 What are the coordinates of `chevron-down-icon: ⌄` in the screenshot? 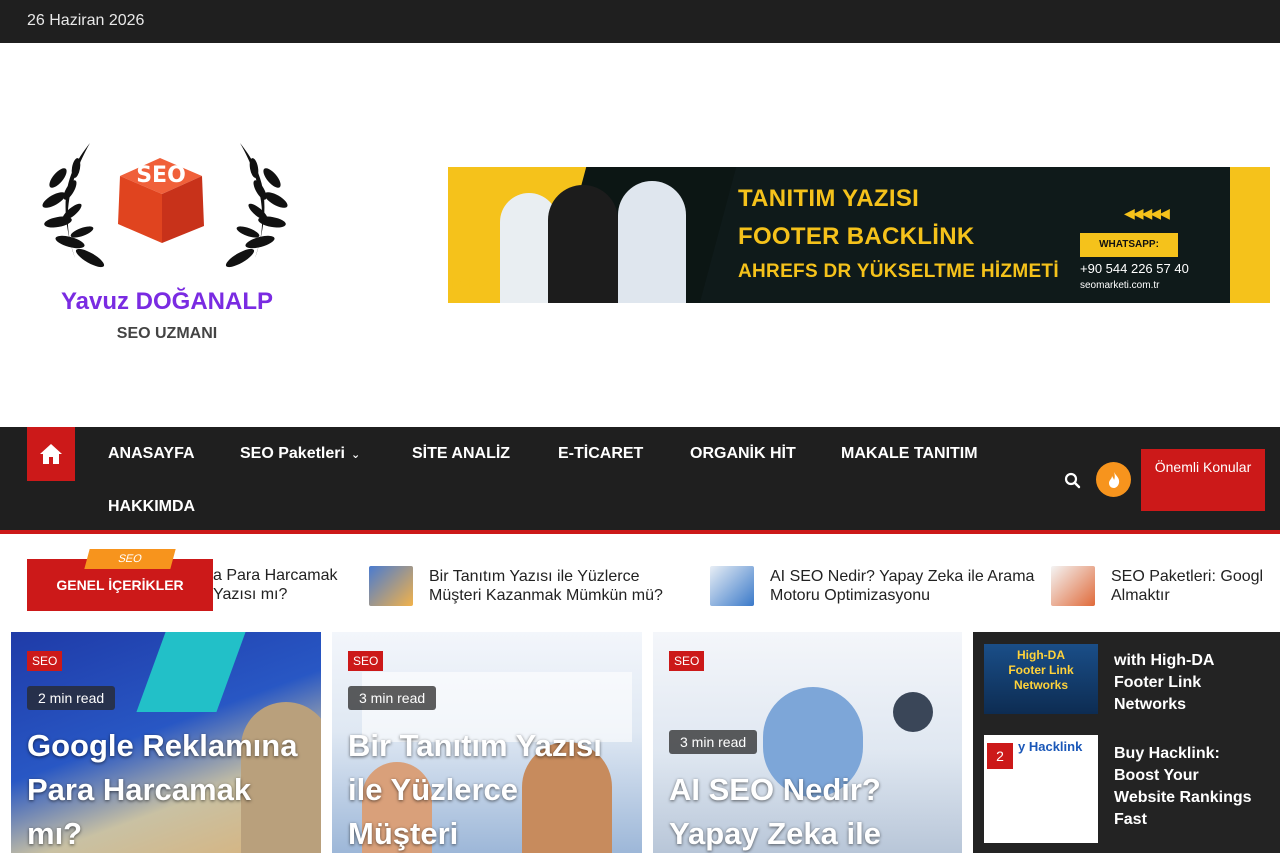 It's located at (355, 455).